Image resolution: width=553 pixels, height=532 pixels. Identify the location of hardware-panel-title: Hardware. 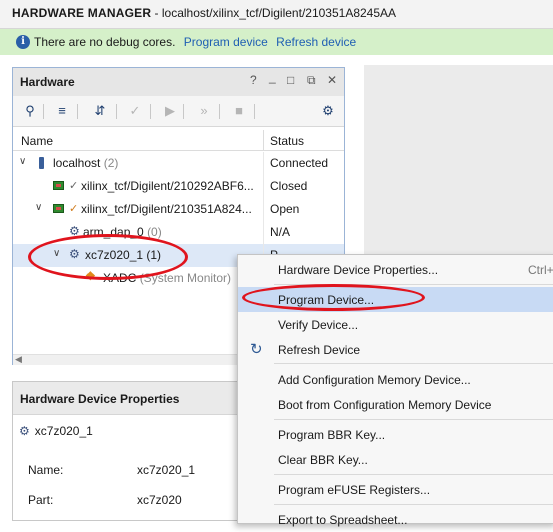
(47, 82).